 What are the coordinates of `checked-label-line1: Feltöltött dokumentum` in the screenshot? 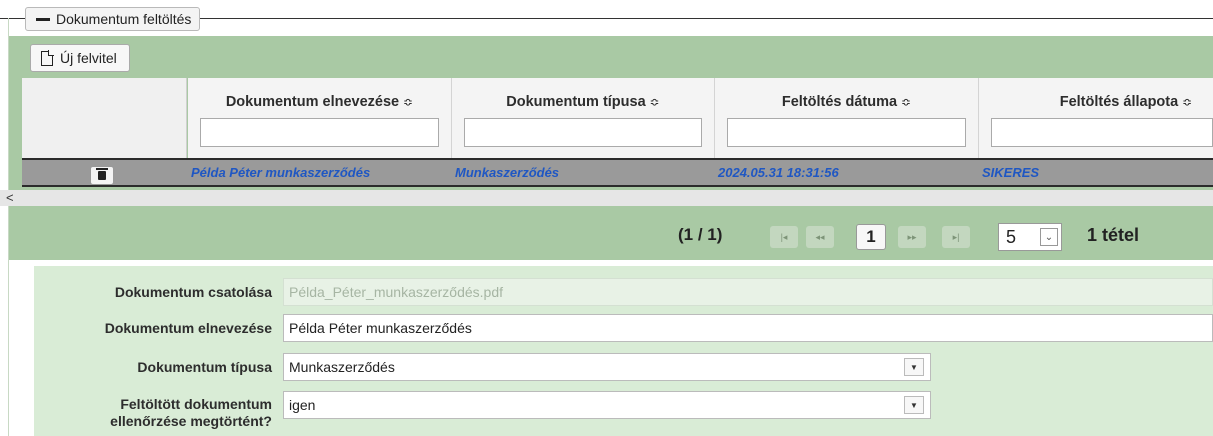 It's located at (196, 404).